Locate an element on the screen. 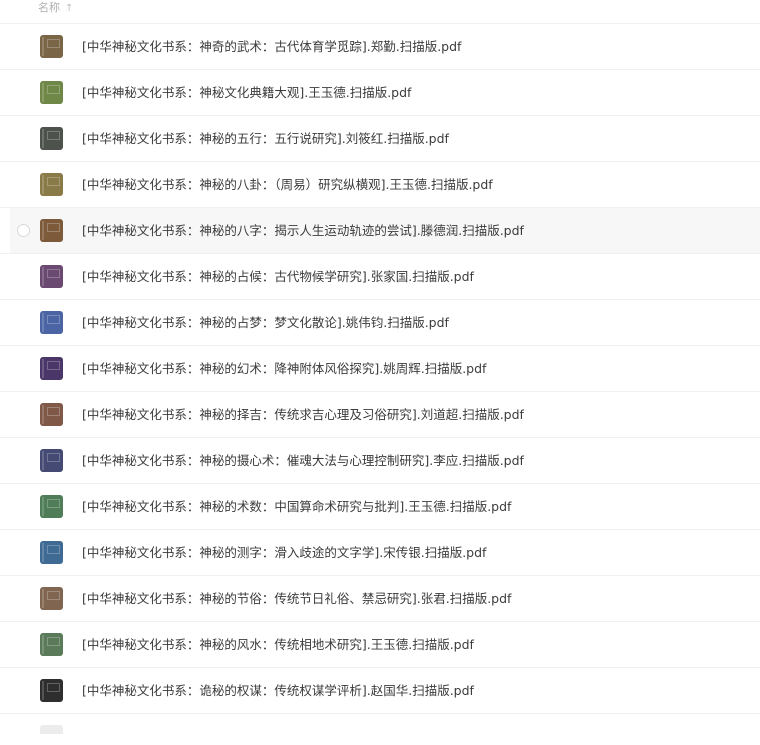 This screenshot has height=745, width=760. file-name: [中华神秘文化书系：神秘的五行：五行说研究].刘筱红.扫描版.pdf is located at coordinates (265, 139).